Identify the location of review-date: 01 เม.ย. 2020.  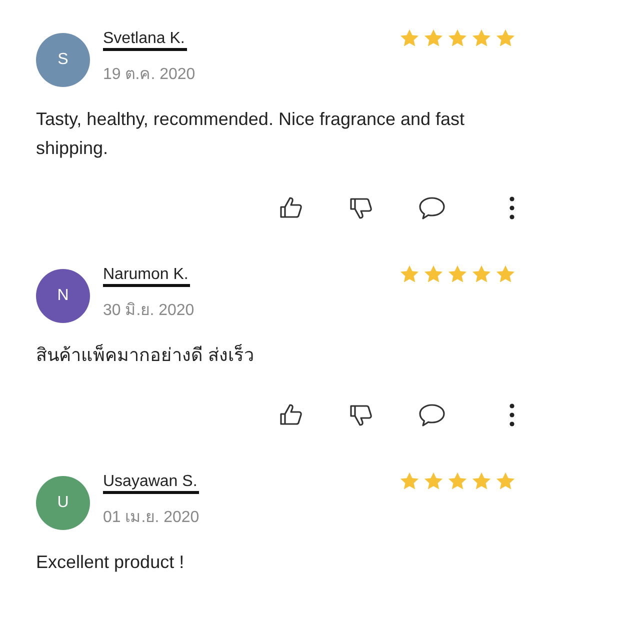
(151, 518).